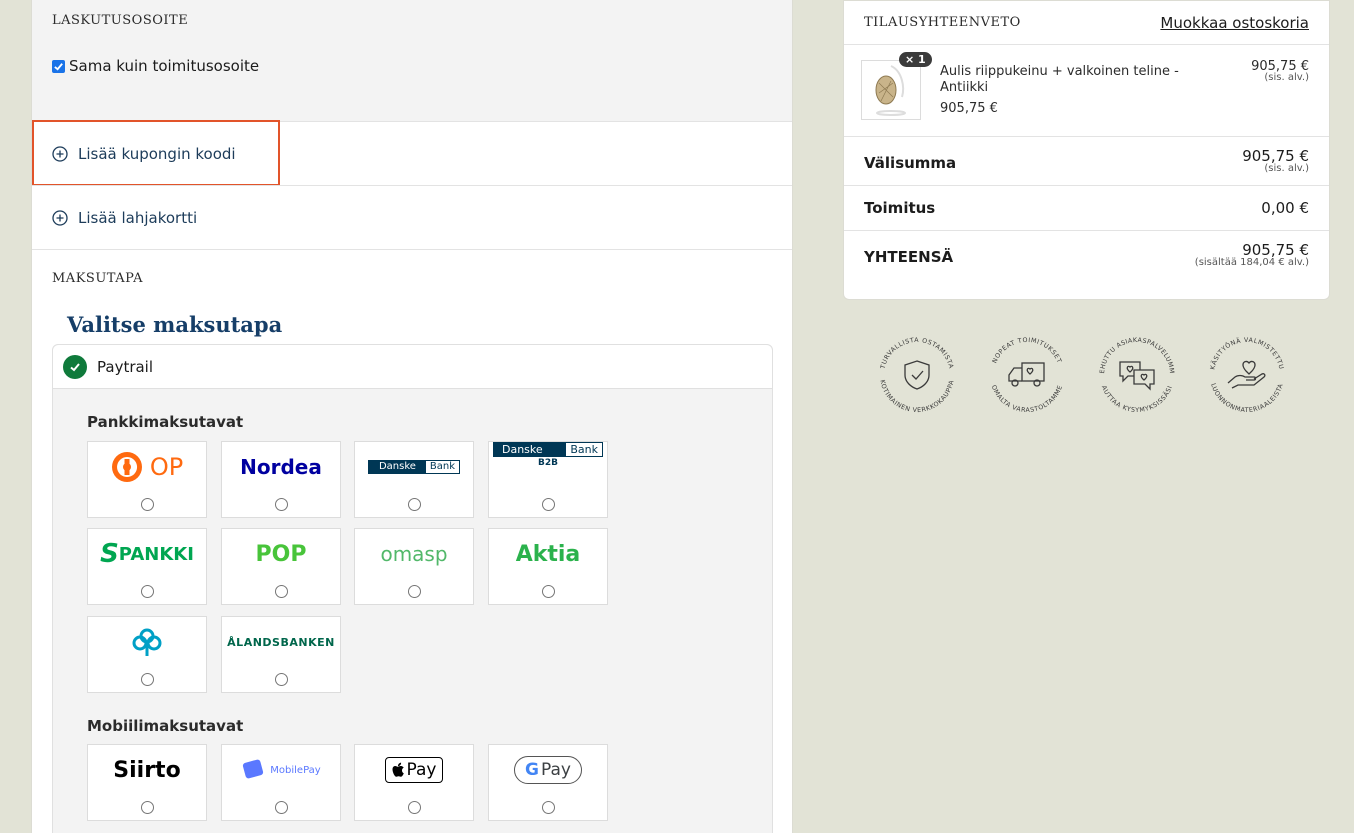  I want to click on subtotal-label: Välisumma, so click(910, 163).